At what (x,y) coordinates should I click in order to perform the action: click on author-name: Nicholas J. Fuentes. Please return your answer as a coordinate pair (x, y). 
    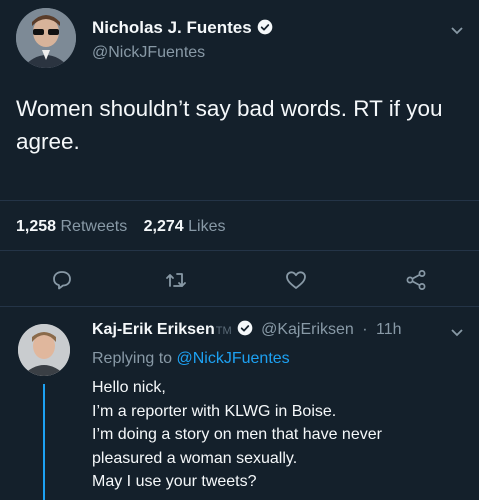
    Looking at the image, I should click on (182, 28).